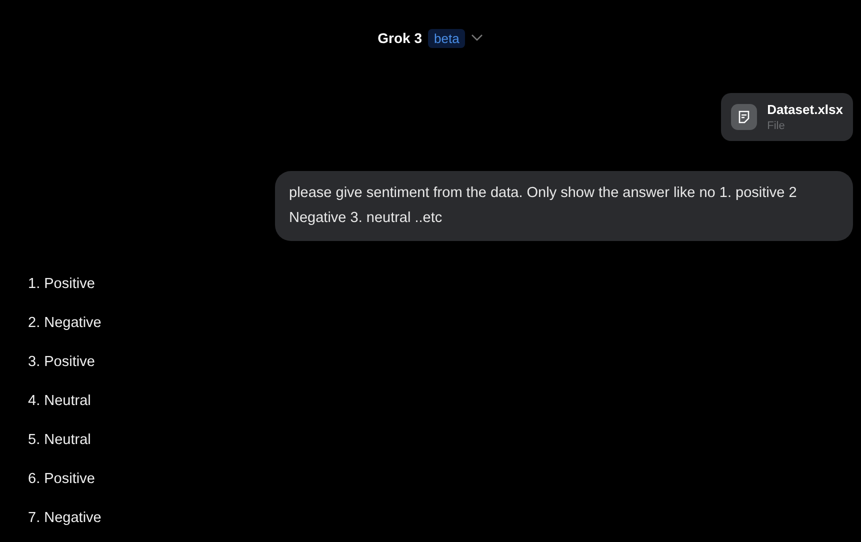 The width and height of the screenshot is (861, 542). Describe the element at coordinates (400, 38) in the screenshot. I see `model-name: Grok 3` at that location.